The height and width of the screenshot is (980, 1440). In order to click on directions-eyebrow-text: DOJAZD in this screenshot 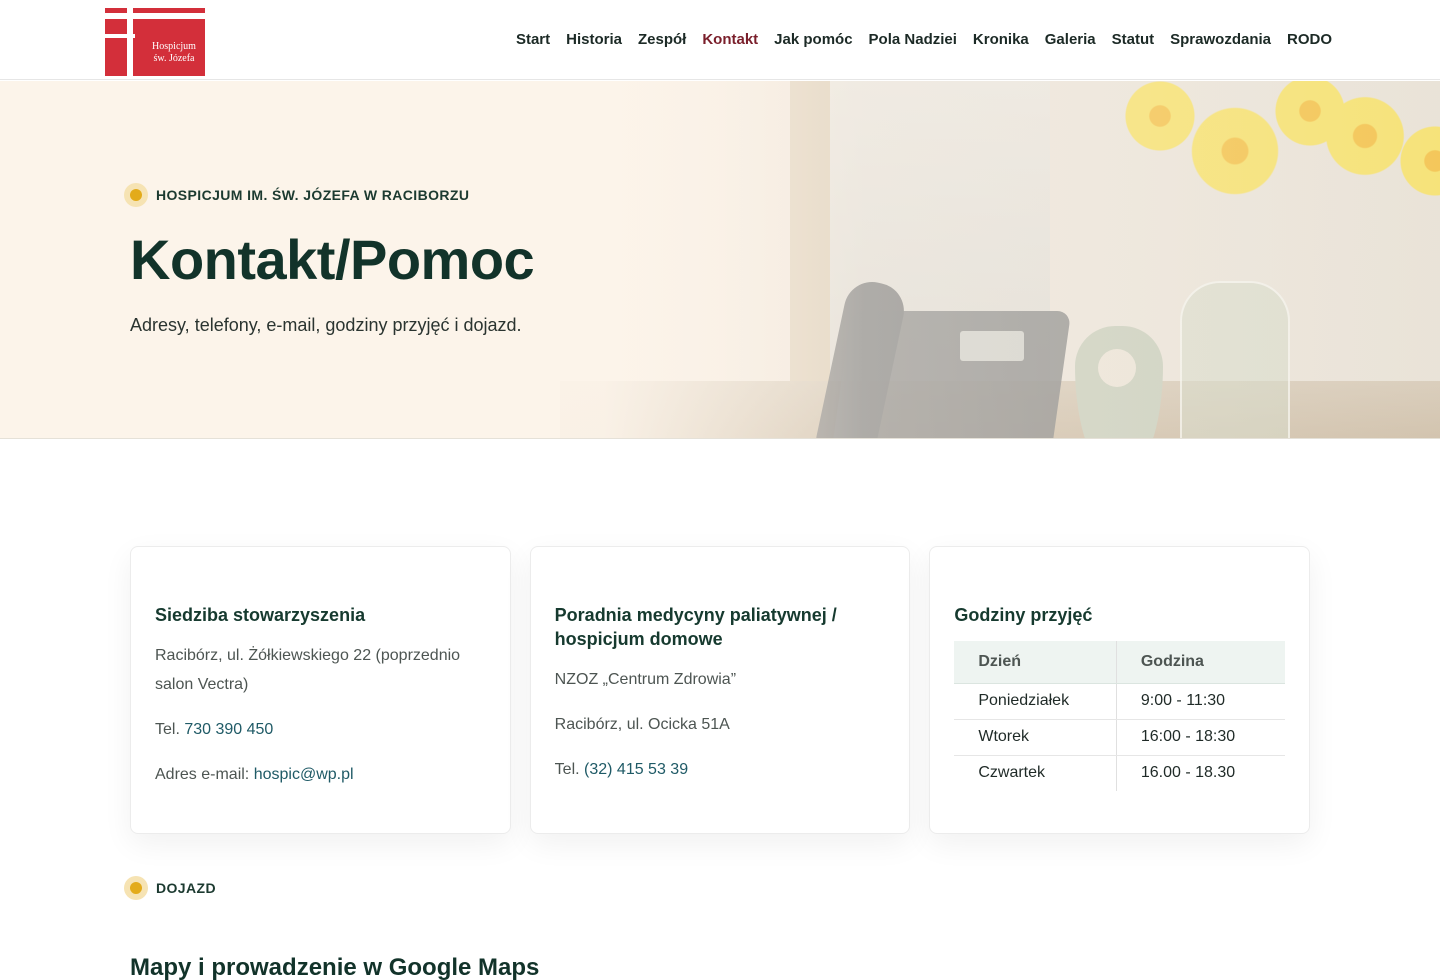, I will do `click(186, 888)`.